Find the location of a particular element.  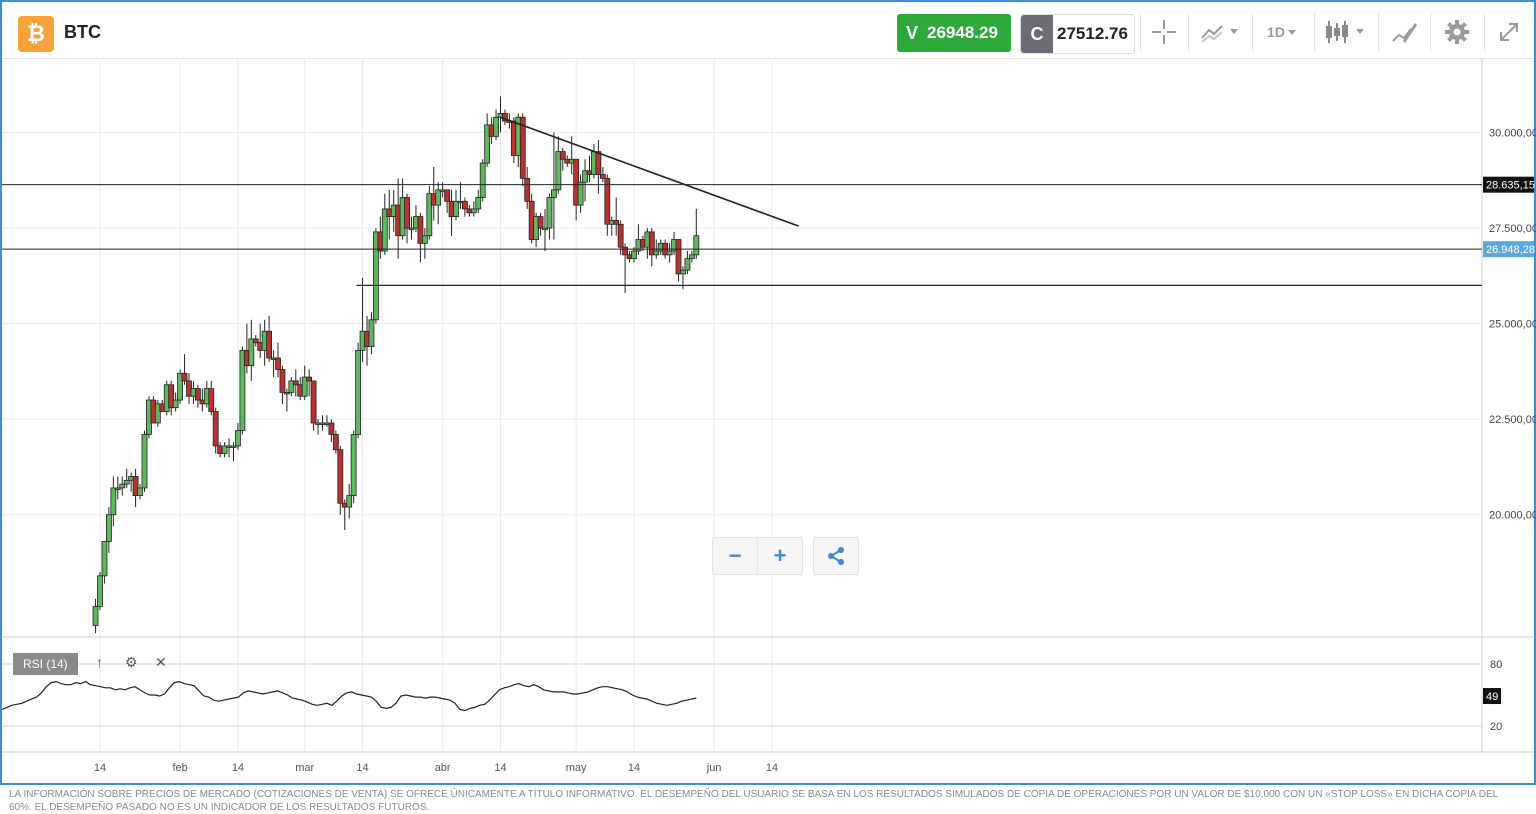

rsi-current-label: 49 is located at coordinates (1492, 697).